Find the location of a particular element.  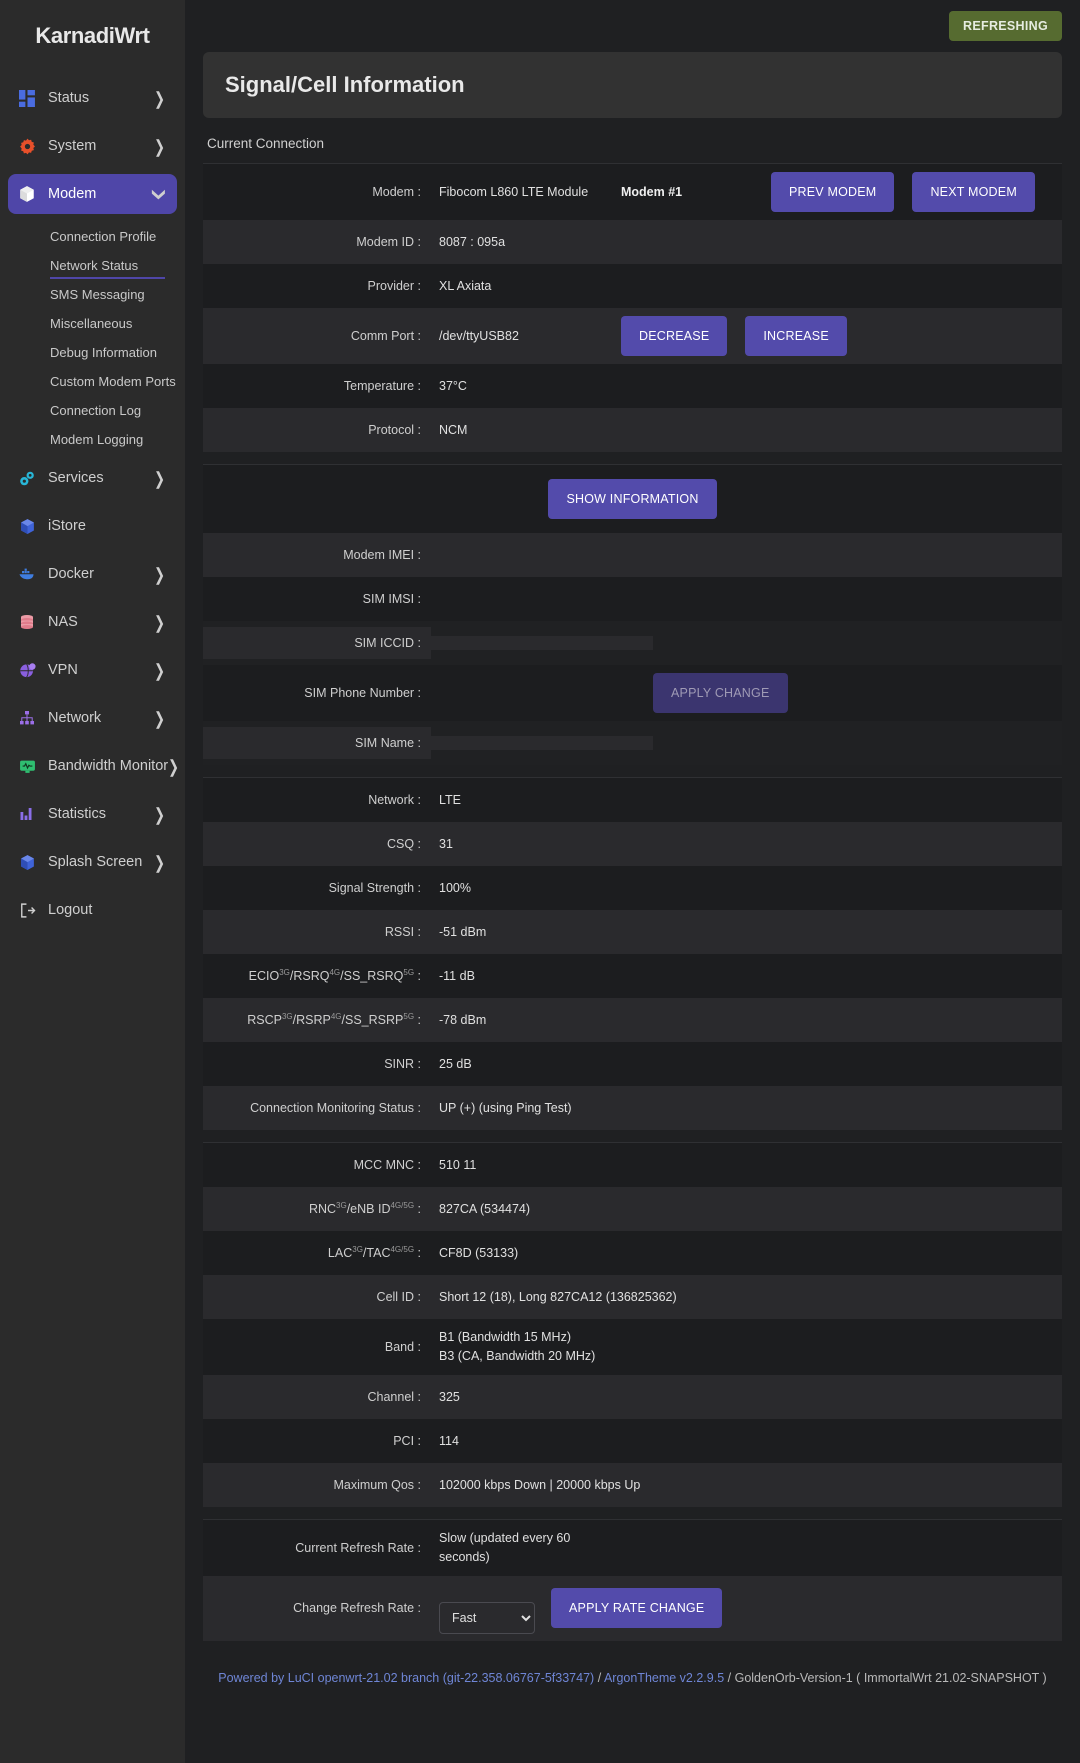

prev-modem-button: PREV MODEM is located at coordinates (833, 192).